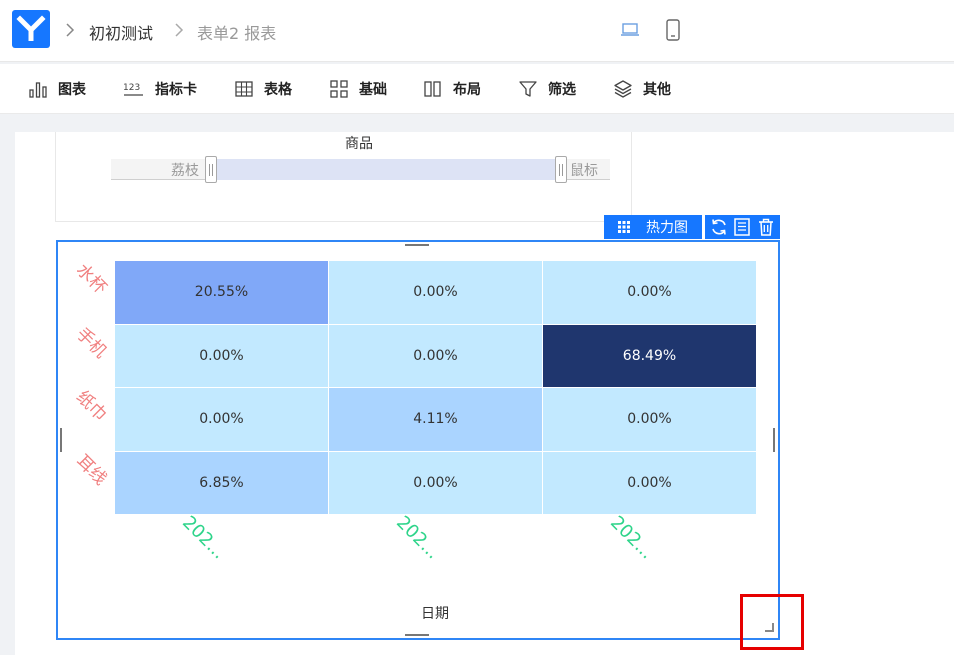 This screenshot has height=655, width=954. Describe the element at coordinates (237, 33) in the screenshot. I see `breadcrumb-report: 表单2 报表` at that location.